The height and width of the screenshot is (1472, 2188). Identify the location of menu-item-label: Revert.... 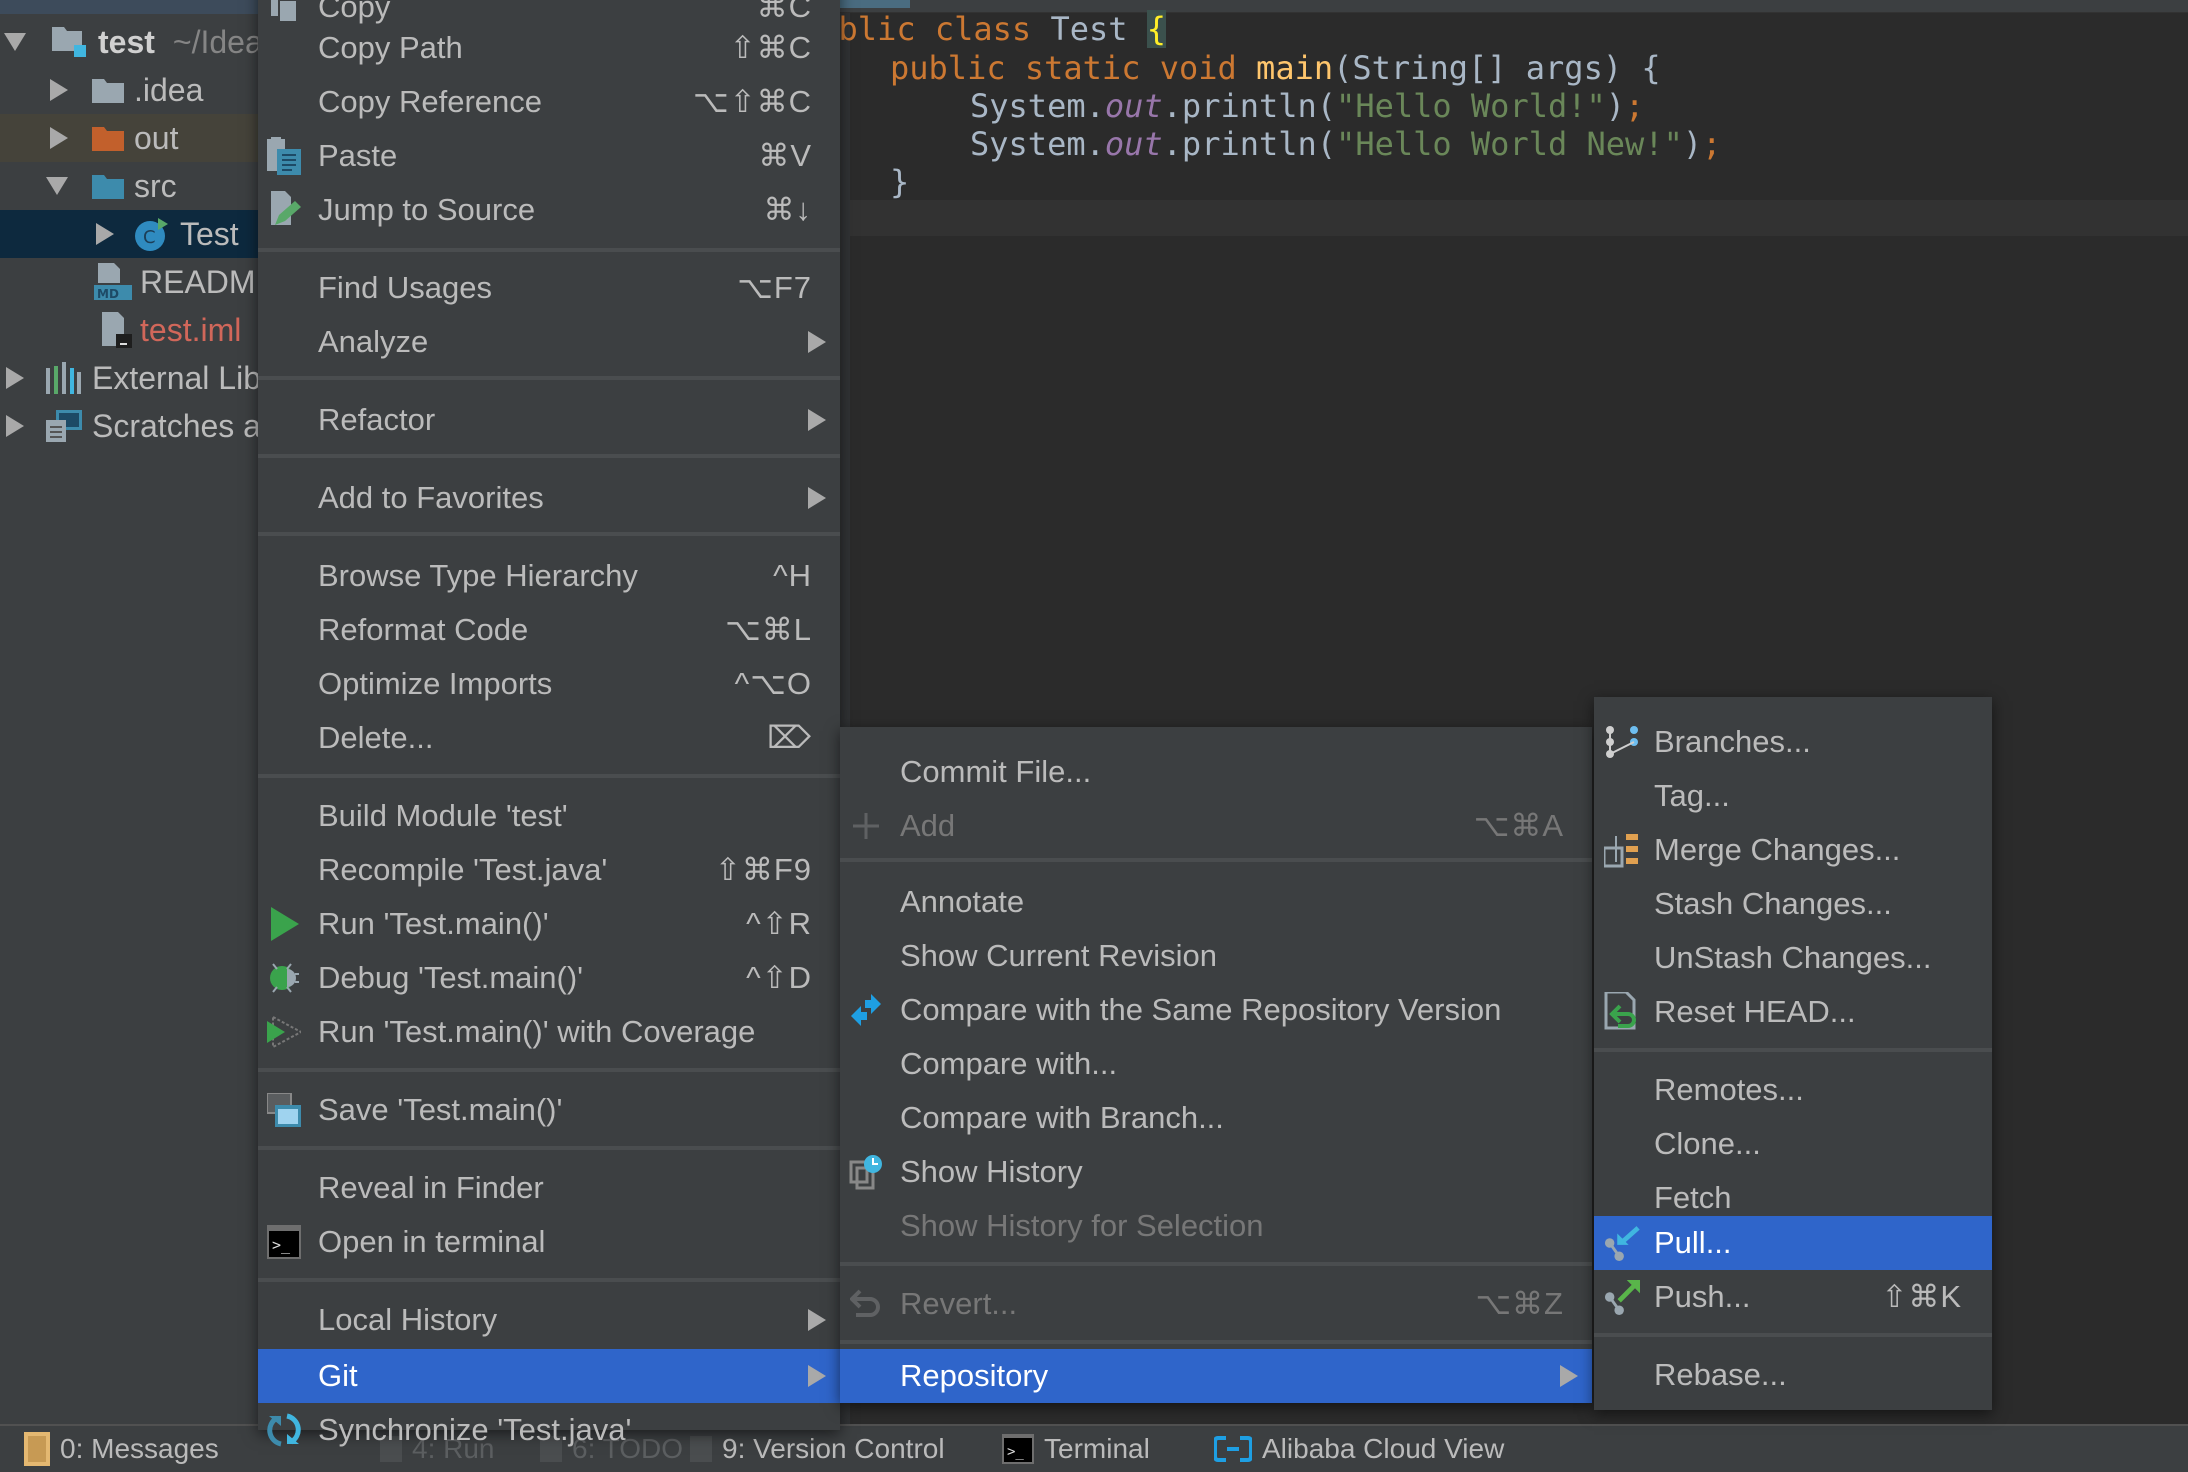
(959, 1303).